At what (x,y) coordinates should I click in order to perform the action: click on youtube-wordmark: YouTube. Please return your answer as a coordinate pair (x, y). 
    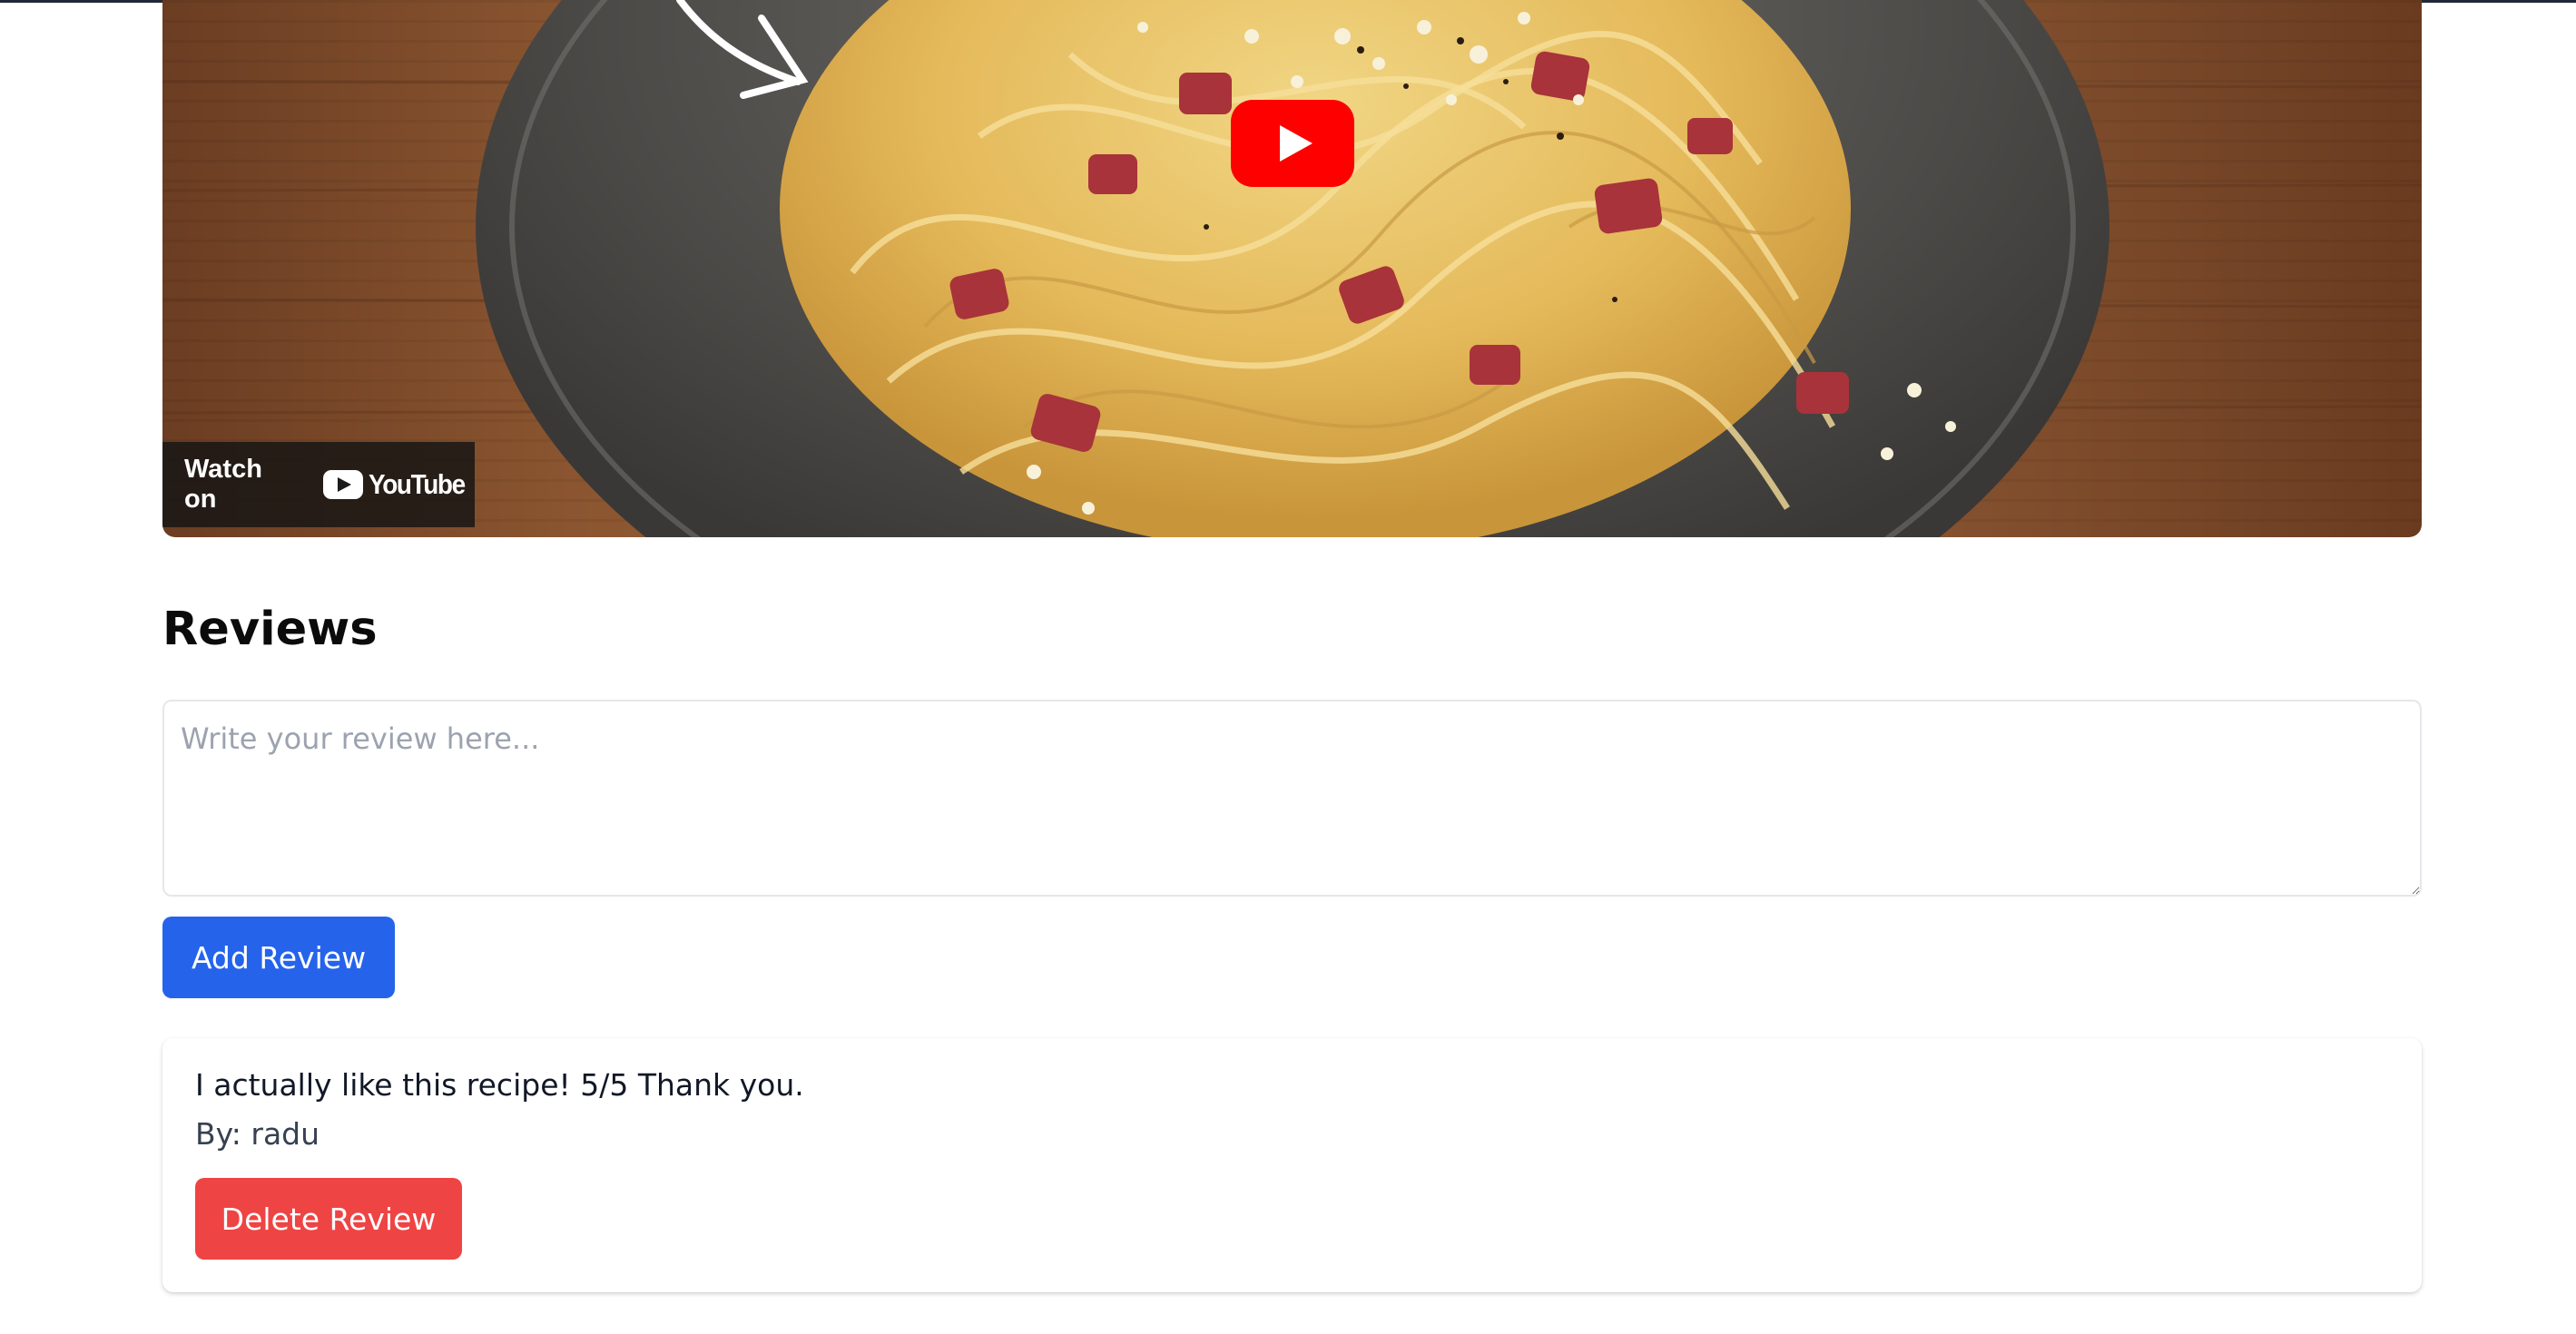
    Looking at the image, I should click on (417, 484).